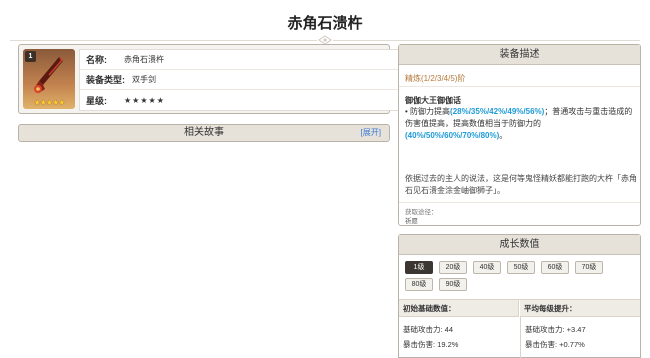 The height and width of the screenshot is (358, 650). I want to click on source-value: 祈愿, so click(411, 221).